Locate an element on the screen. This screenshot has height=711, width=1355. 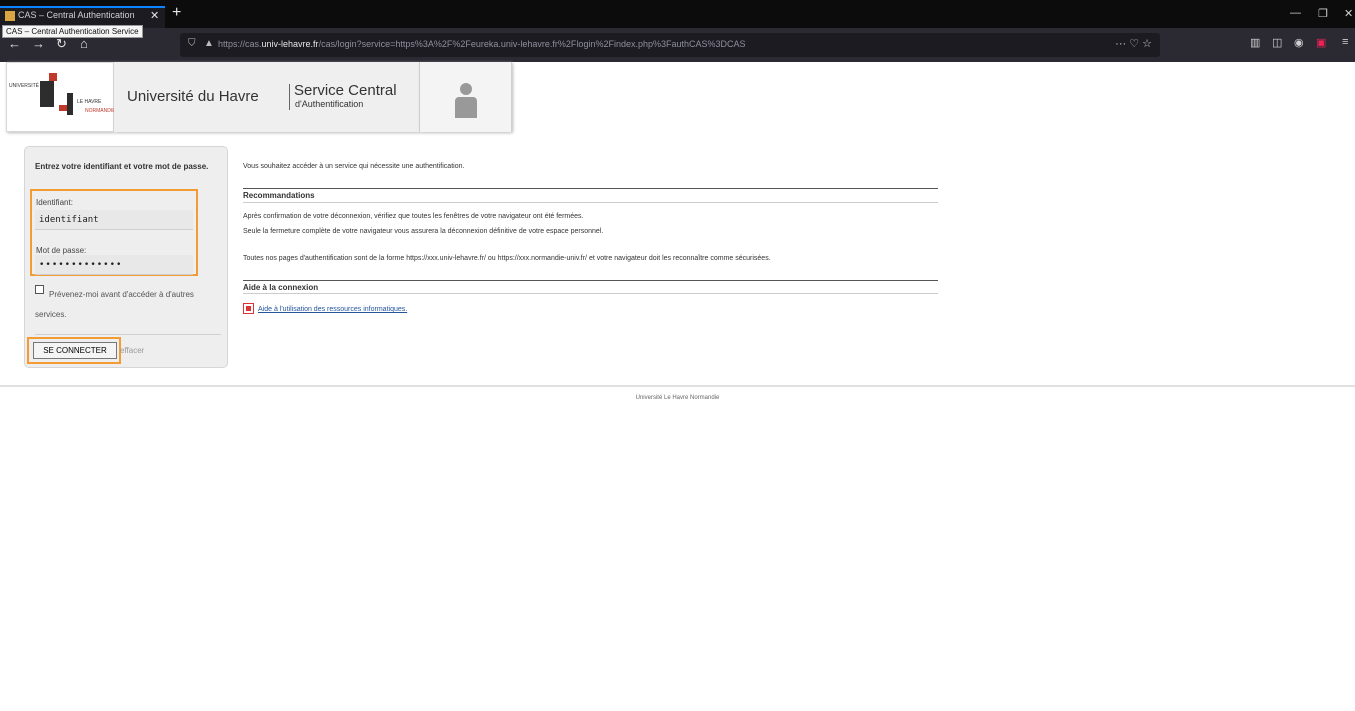
submit-highlight: SE CONNECTER is located at coordinates (74, 350).